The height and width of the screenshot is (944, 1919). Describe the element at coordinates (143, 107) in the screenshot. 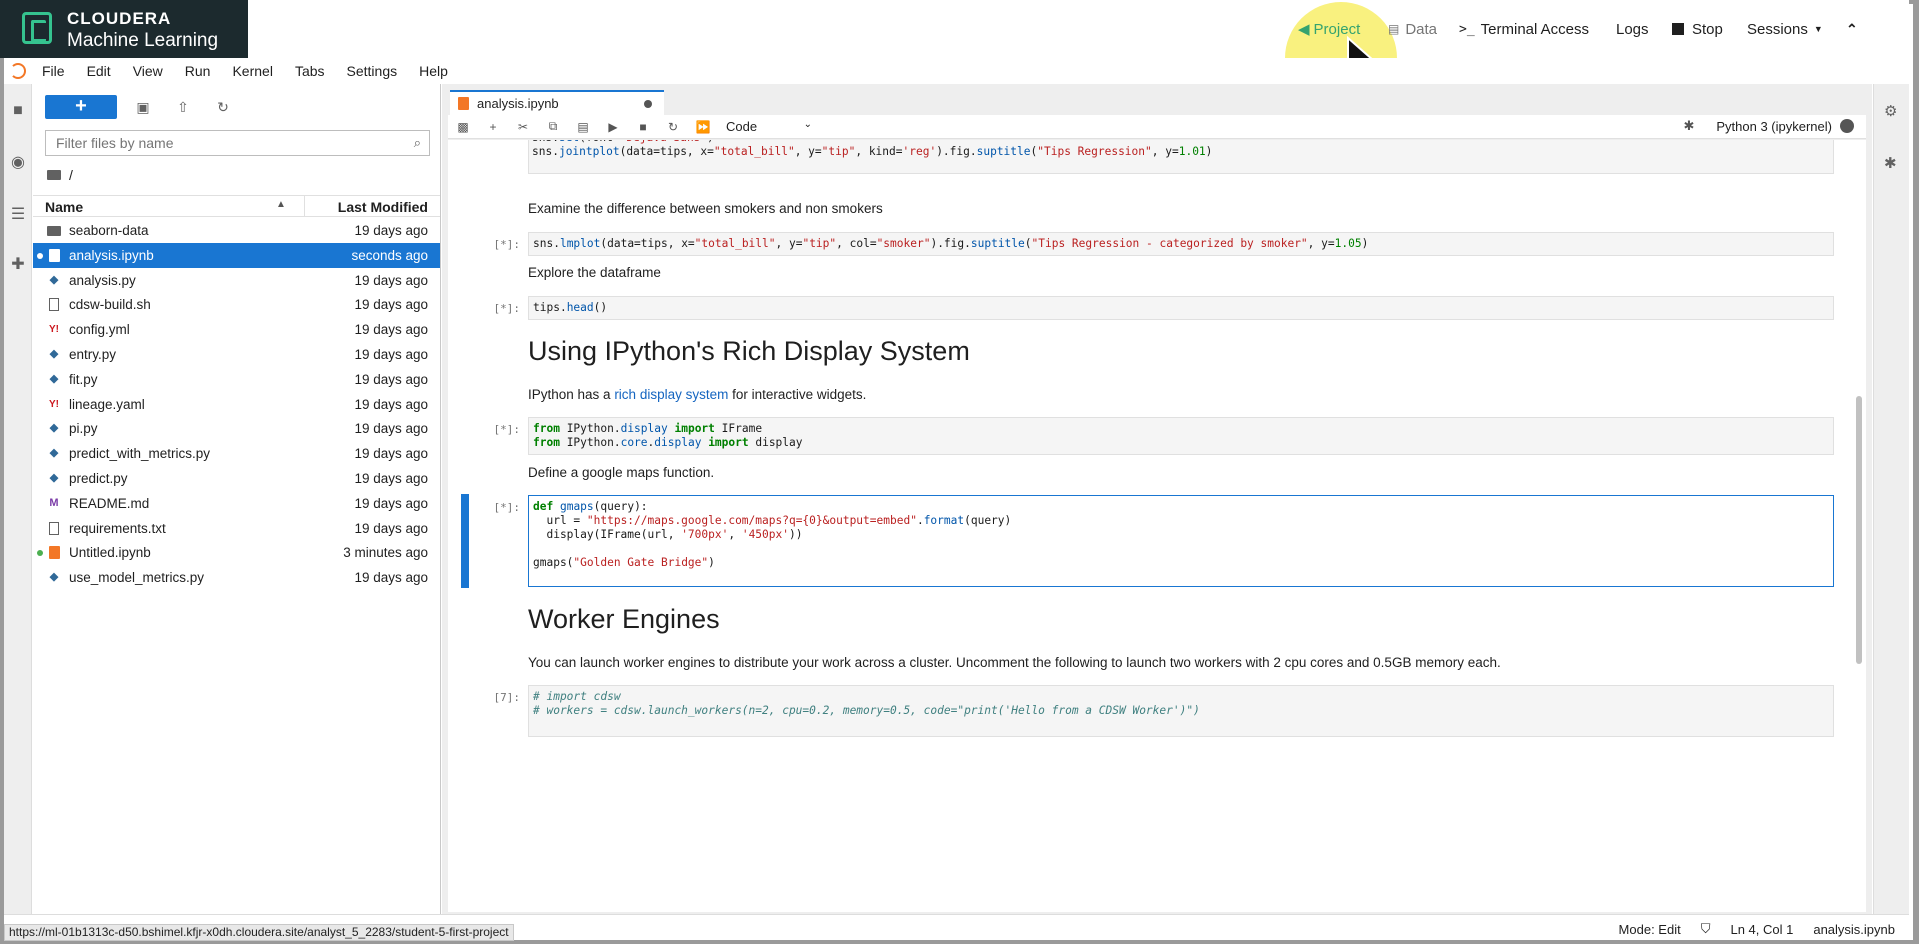

I see `new-folder-icon: ▣` at that location.